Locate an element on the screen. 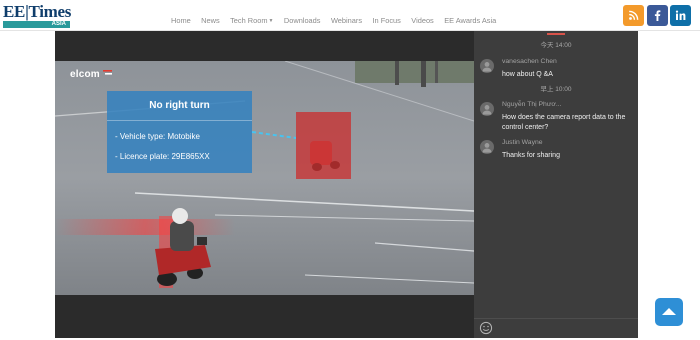 The height and width of the screenshot is (340, 700). ee-times-asia-logo: EE|Times ASIA is located at coordinates (37, 15).